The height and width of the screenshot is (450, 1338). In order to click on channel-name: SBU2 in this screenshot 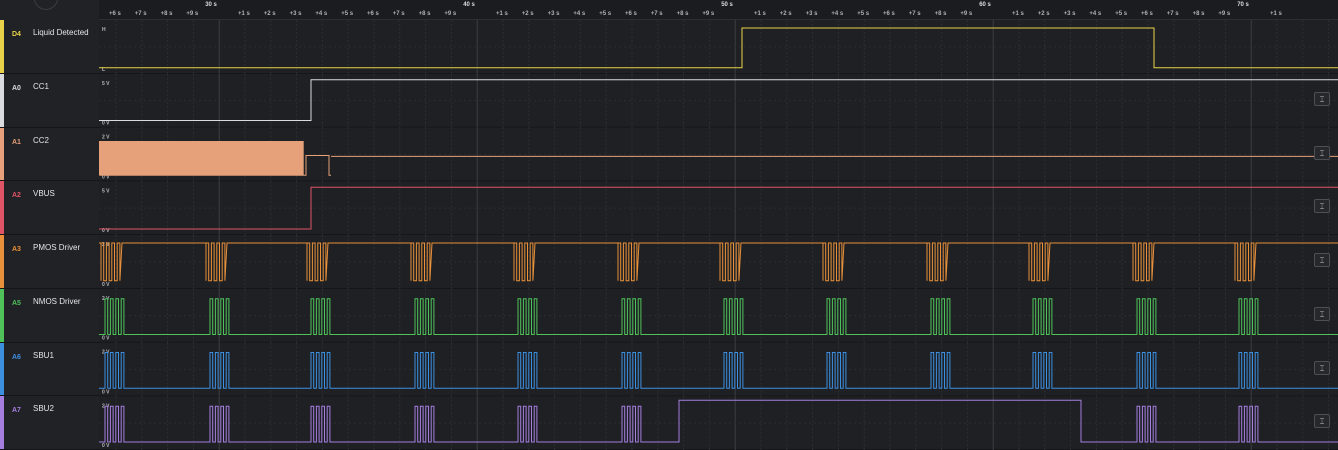, I will do `click(43, 409)`.